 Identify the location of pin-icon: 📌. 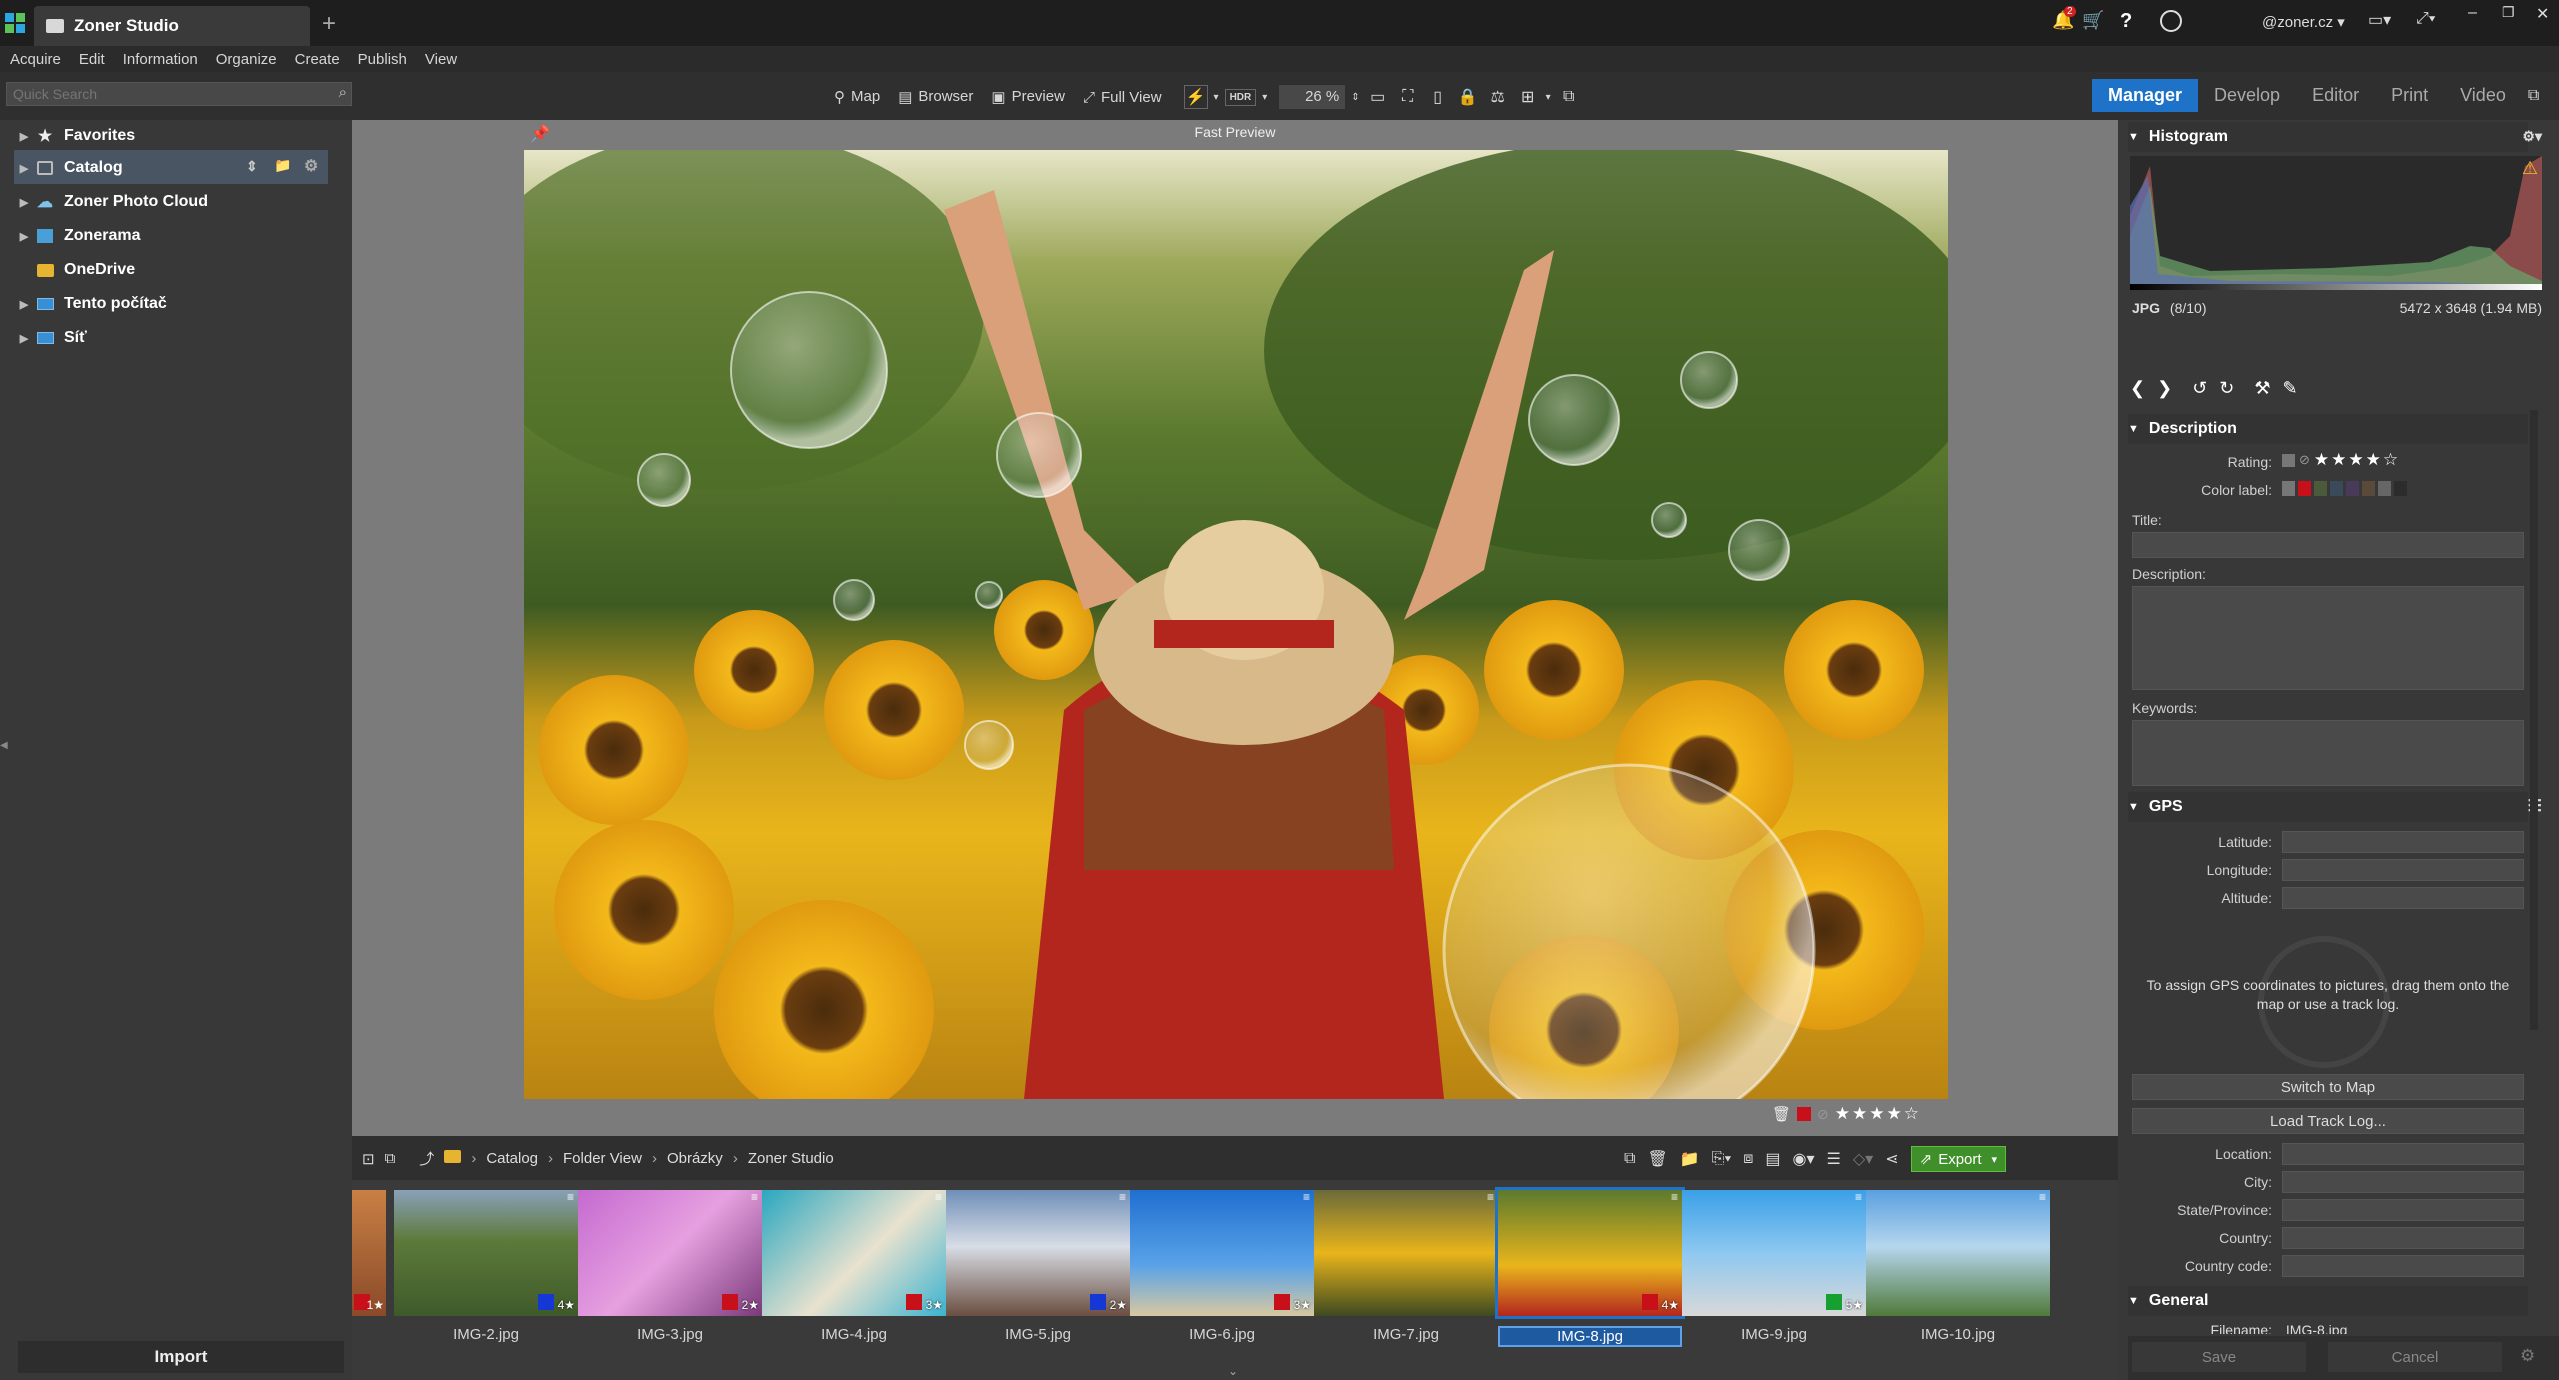
(540, 134).